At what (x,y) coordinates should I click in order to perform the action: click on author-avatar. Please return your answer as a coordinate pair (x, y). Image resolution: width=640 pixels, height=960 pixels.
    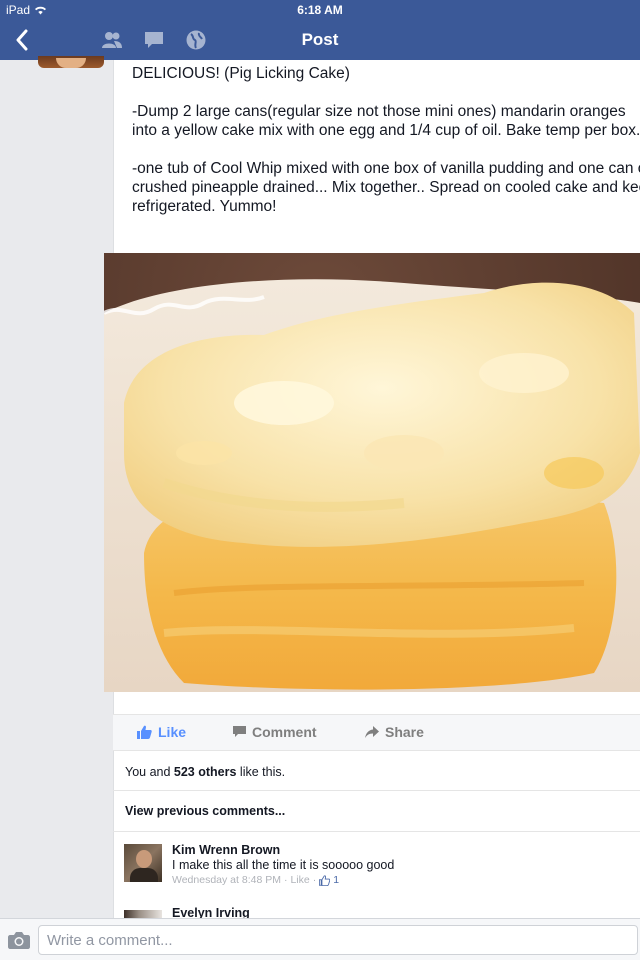
    Looking at the image, I should click on (71, 62).